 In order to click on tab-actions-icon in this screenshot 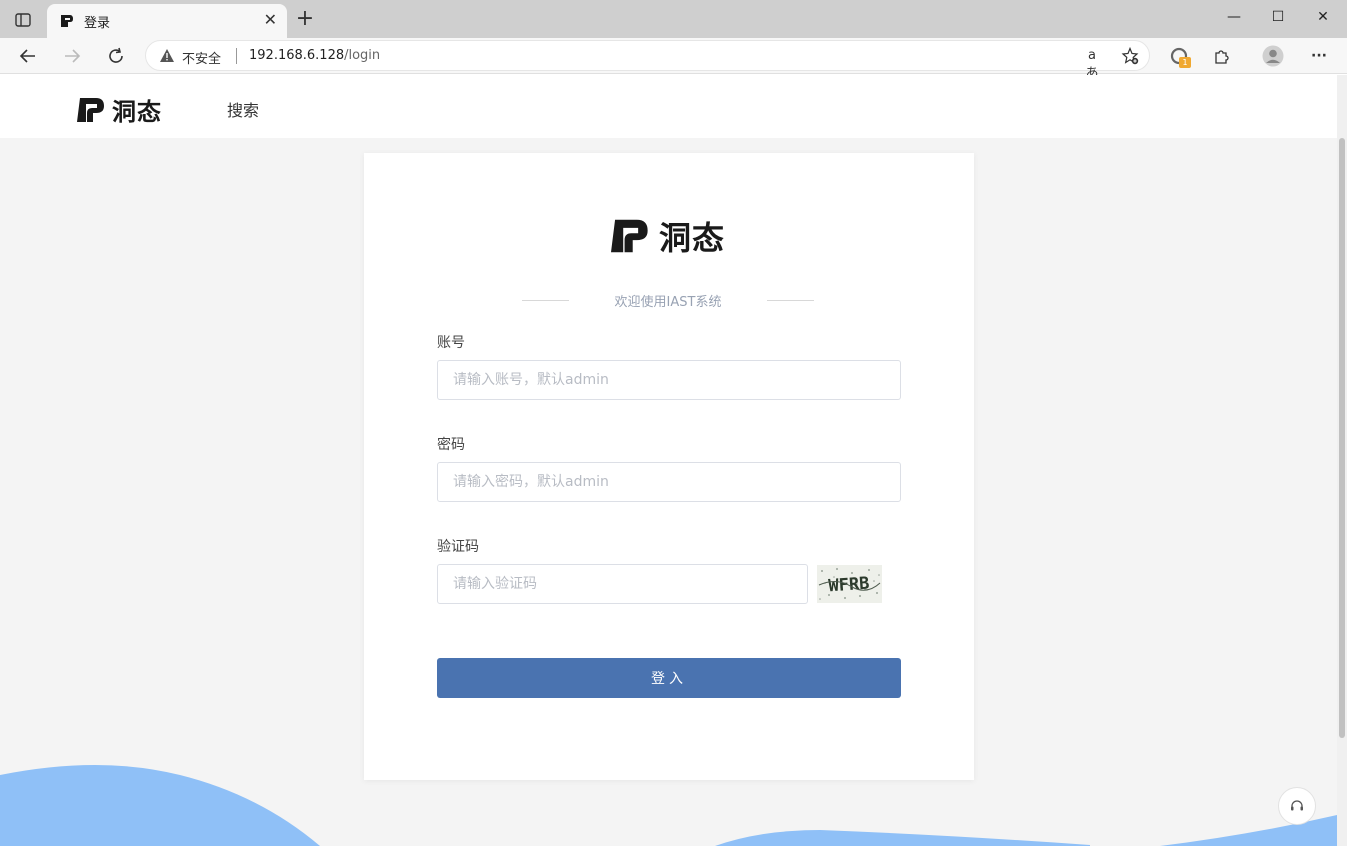, I will do `click(23, 20)`.